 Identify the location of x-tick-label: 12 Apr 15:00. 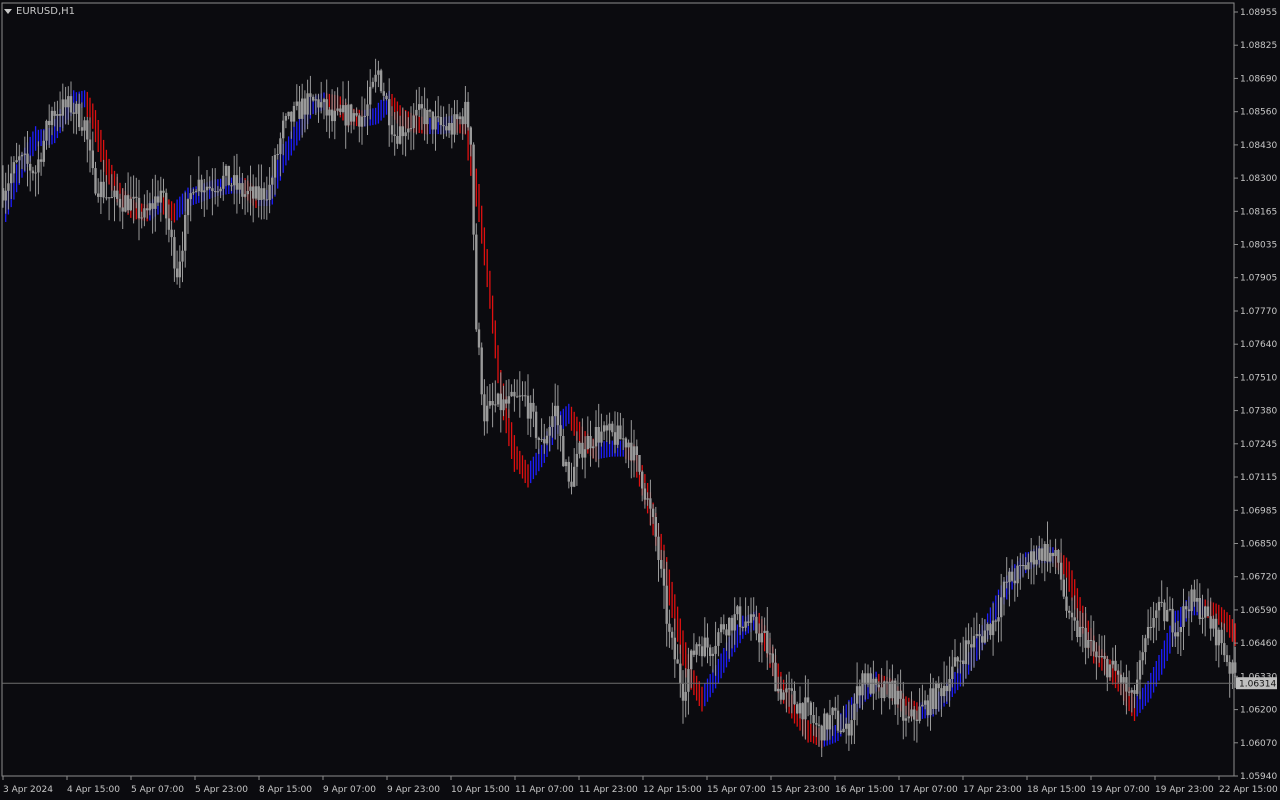
(672, 790).